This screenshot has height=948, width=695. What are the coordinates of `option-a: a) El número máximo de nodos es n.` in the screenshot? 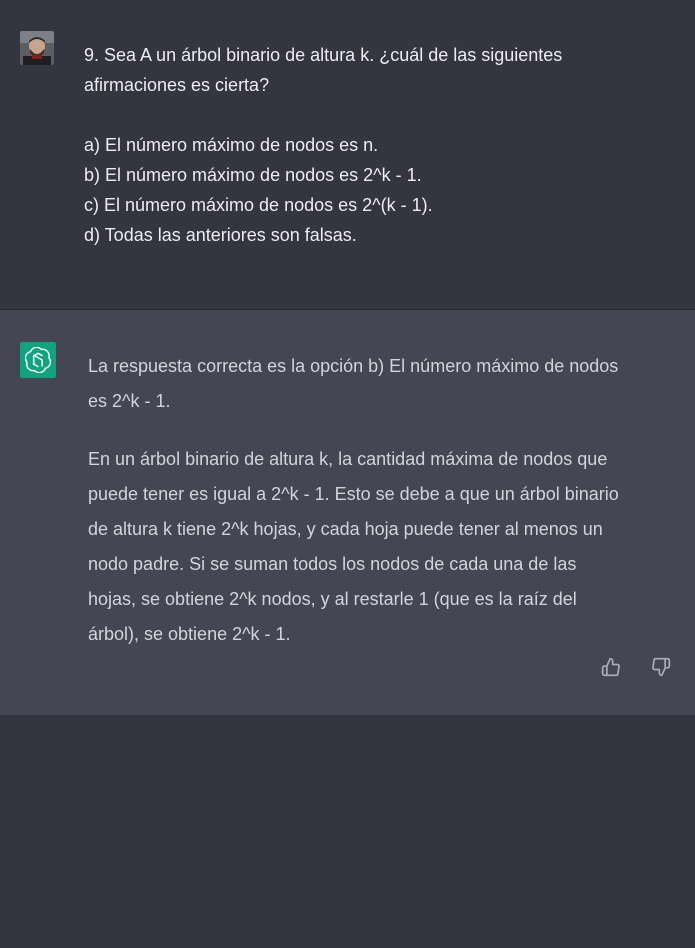 It's located at (231, 145).